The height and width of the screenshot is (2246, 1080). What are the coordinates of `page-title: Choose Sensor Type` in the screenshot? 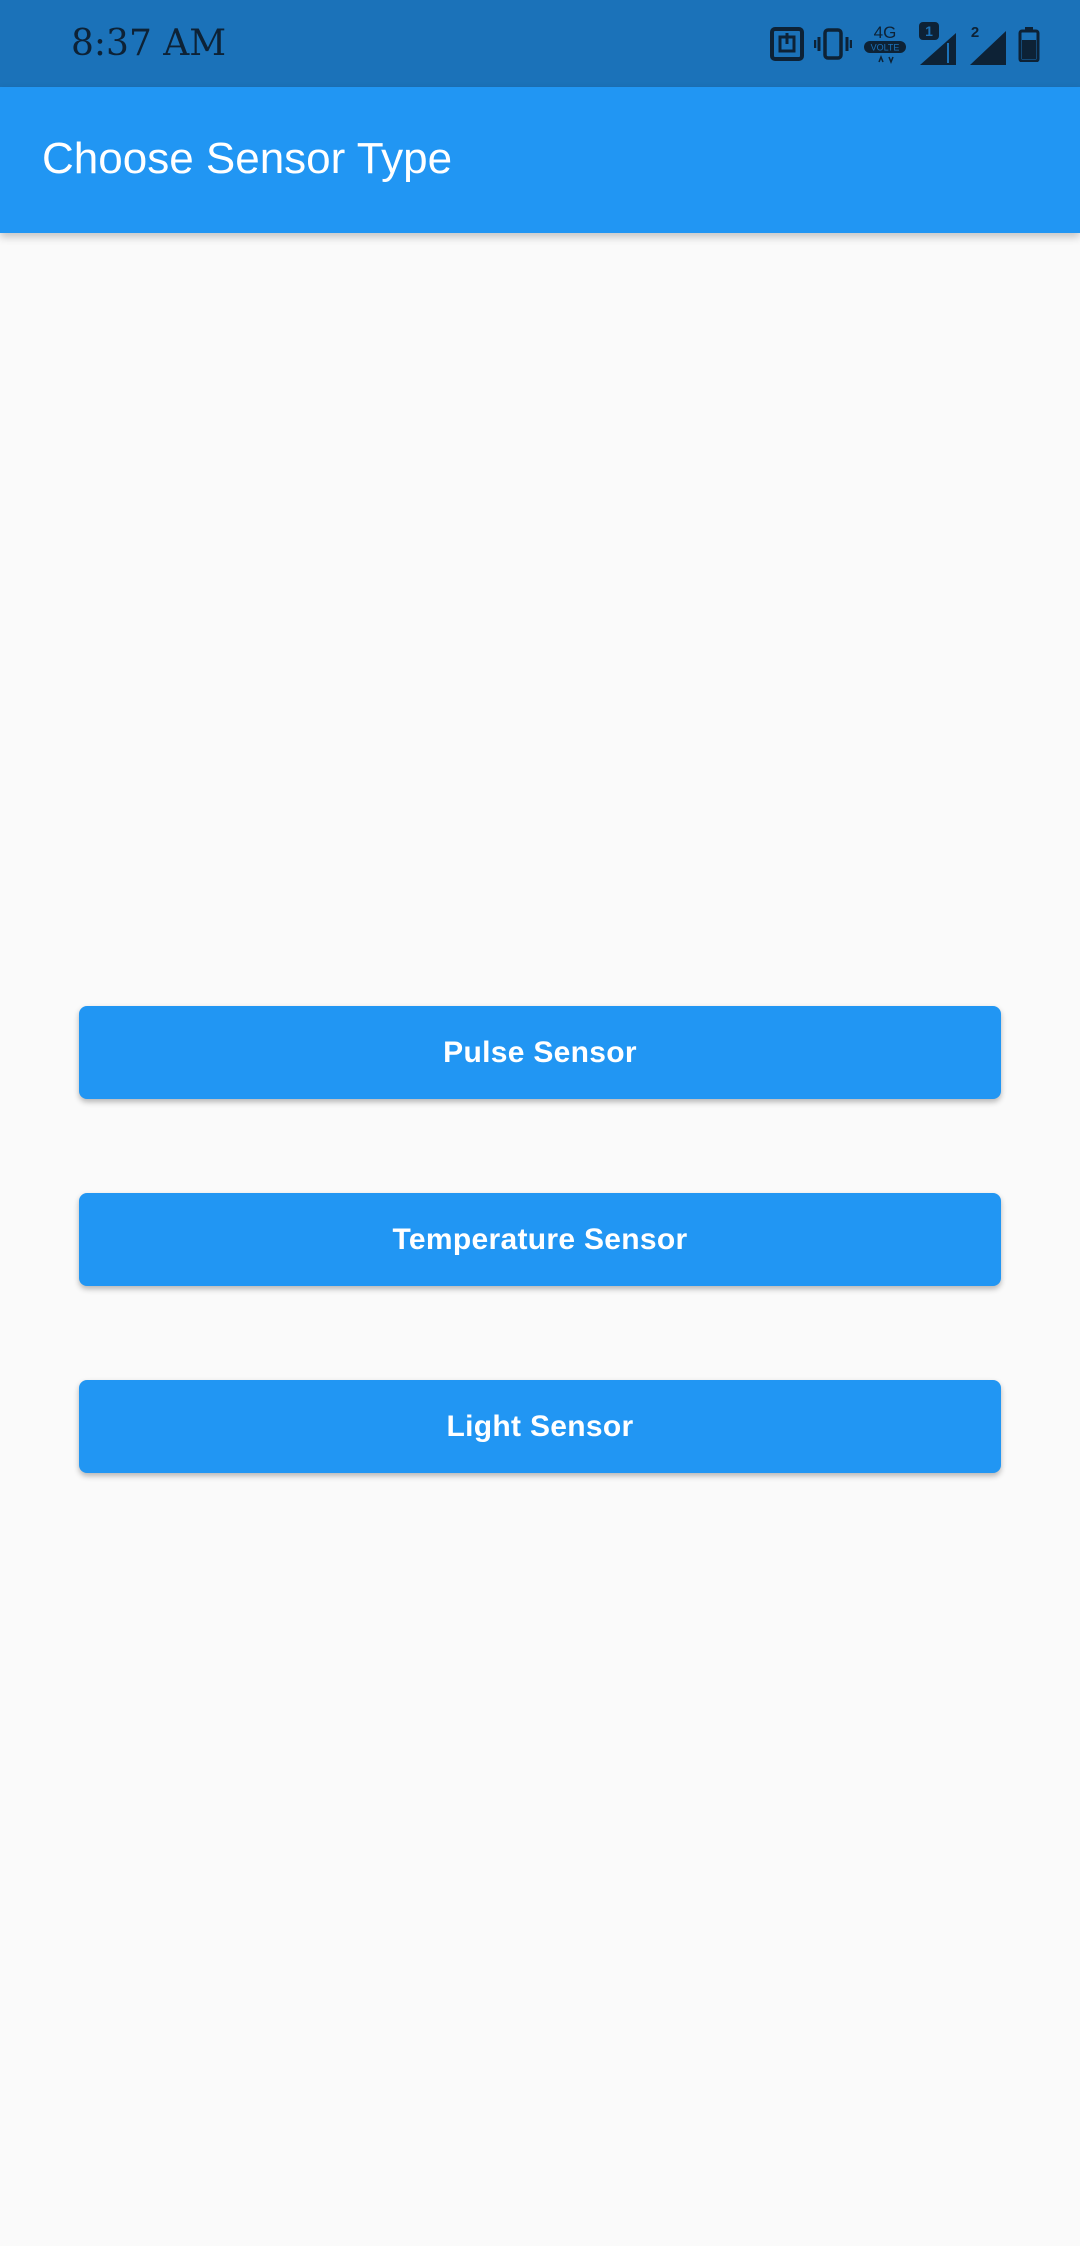 It's located at (247, 158).